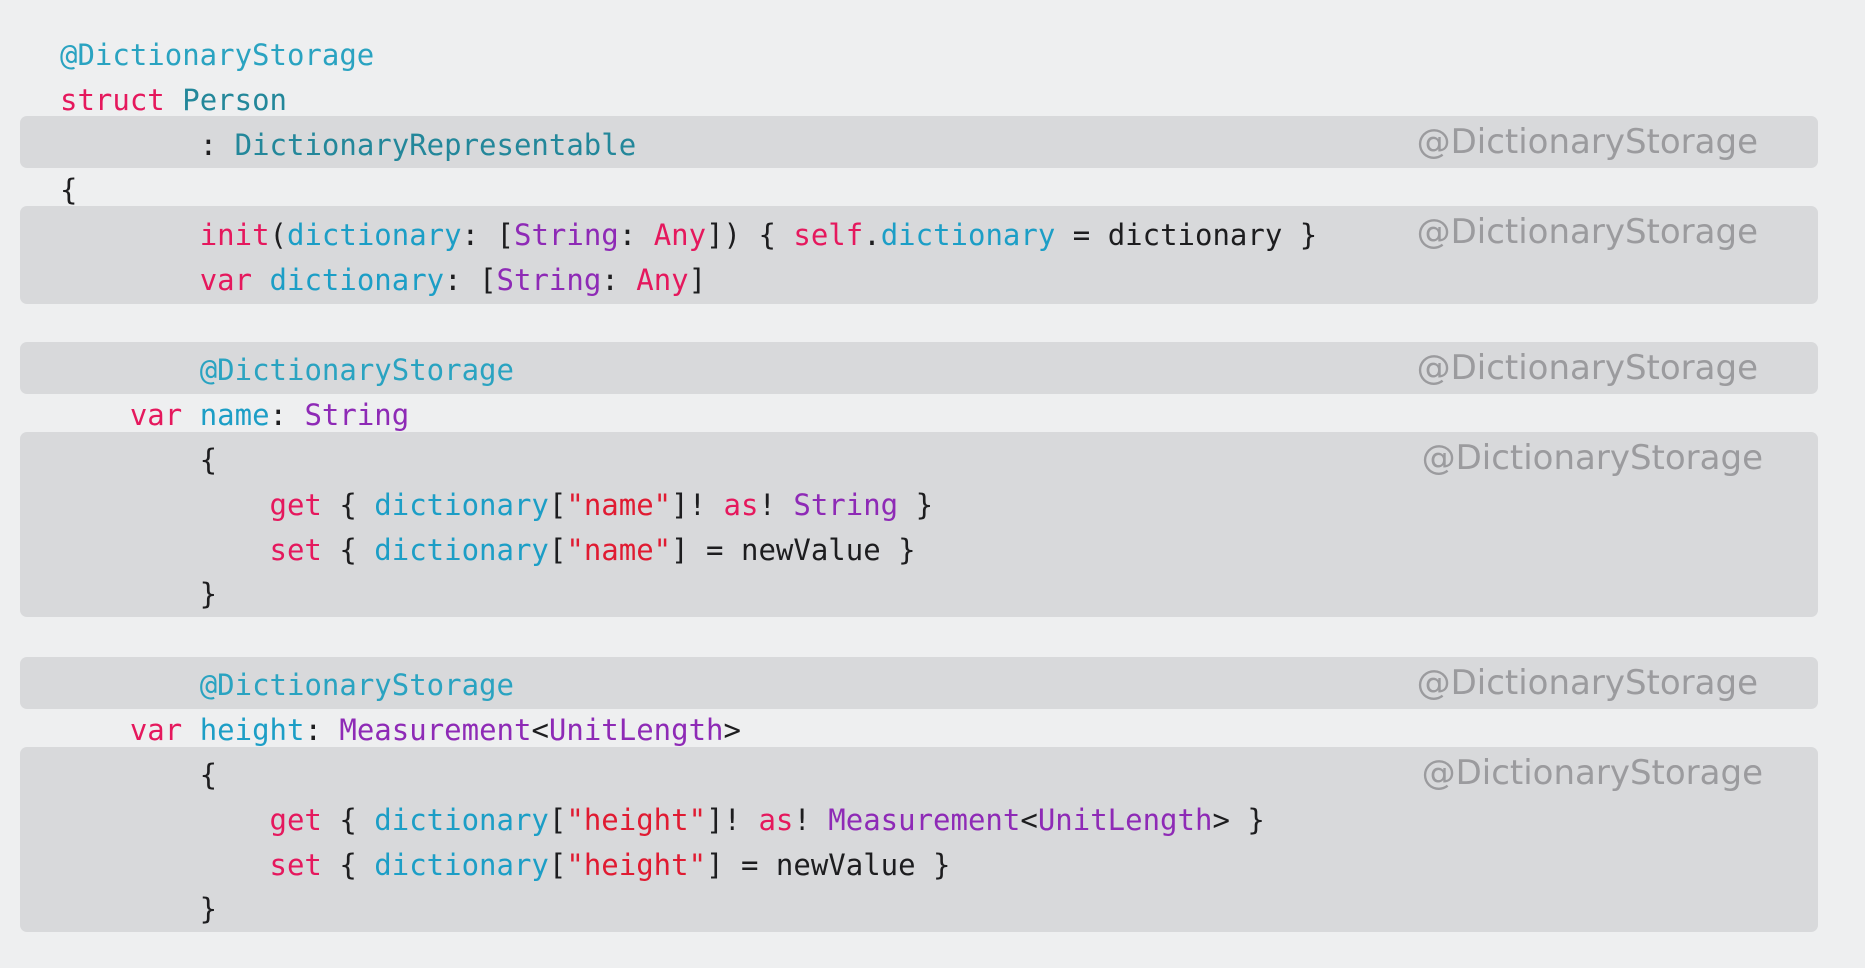 This screenshot has width=1865, height=968. I want to click on line-height-close: }, so click(138, 909).